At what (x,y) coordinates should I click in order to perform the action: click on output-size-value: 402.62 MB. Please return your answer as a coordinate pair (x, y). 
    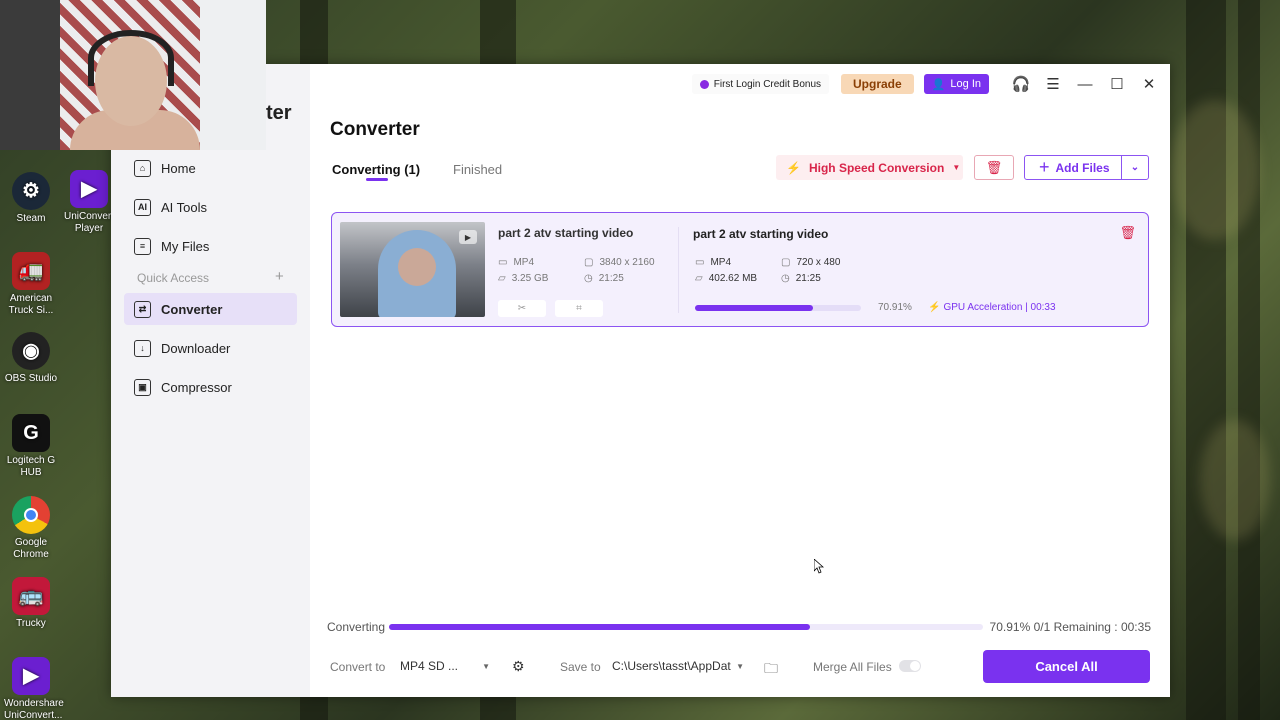
    Looking at the image, I should click on (733, 278).